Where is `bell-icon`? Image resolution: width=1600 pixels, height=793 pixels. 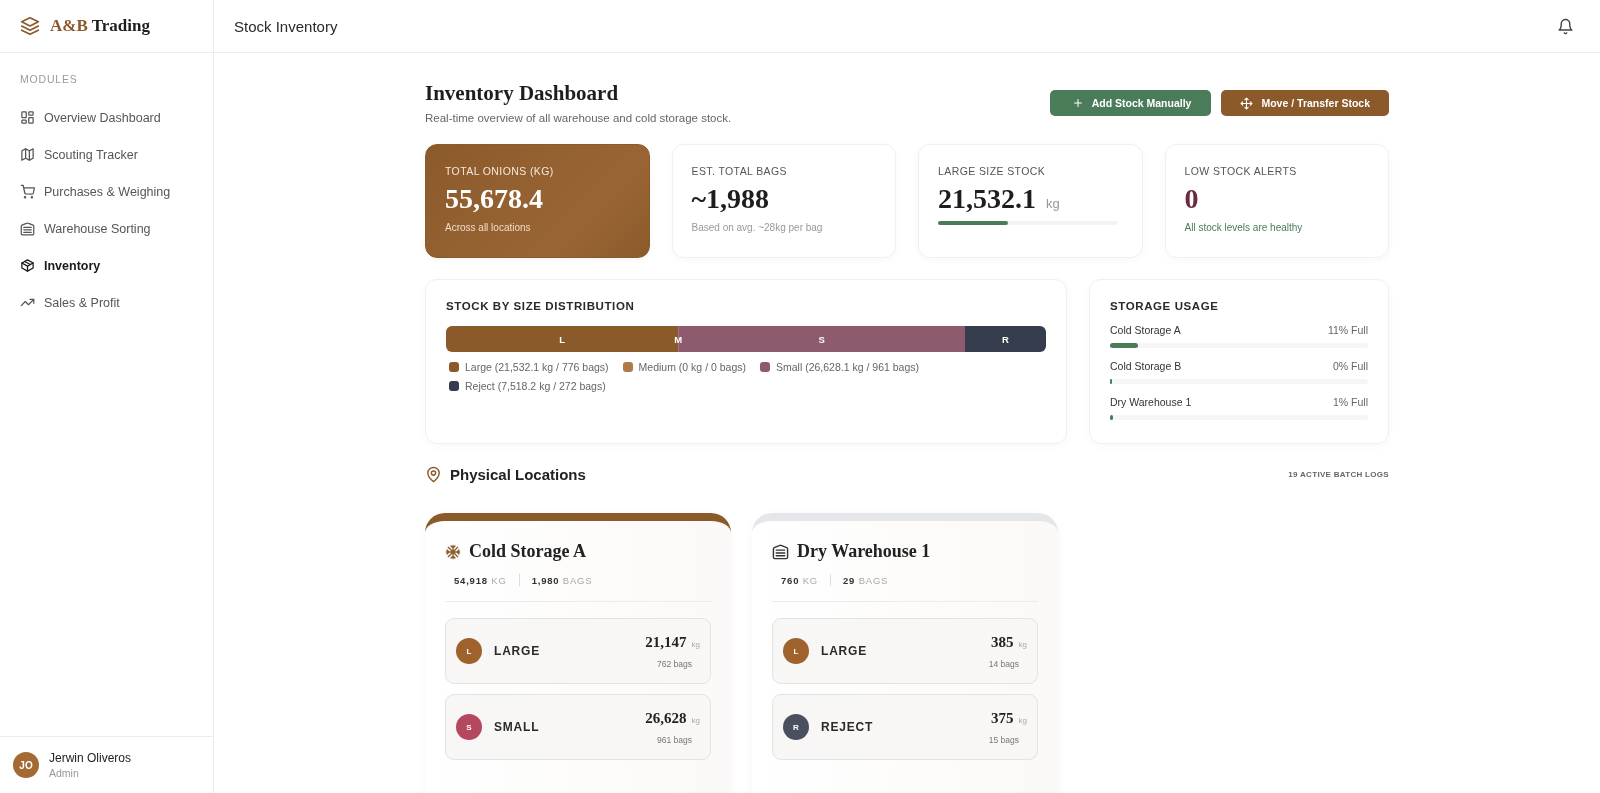
bell-icon is located at coordinates (1565, 26).